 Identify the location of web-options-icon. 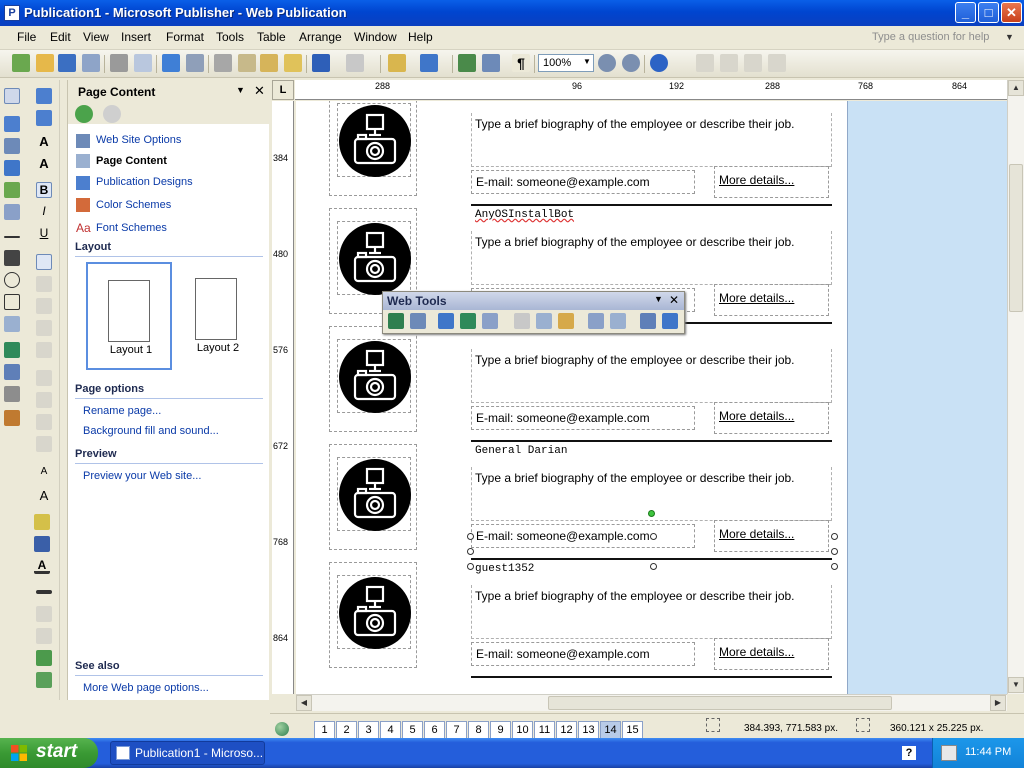
(418, 321).